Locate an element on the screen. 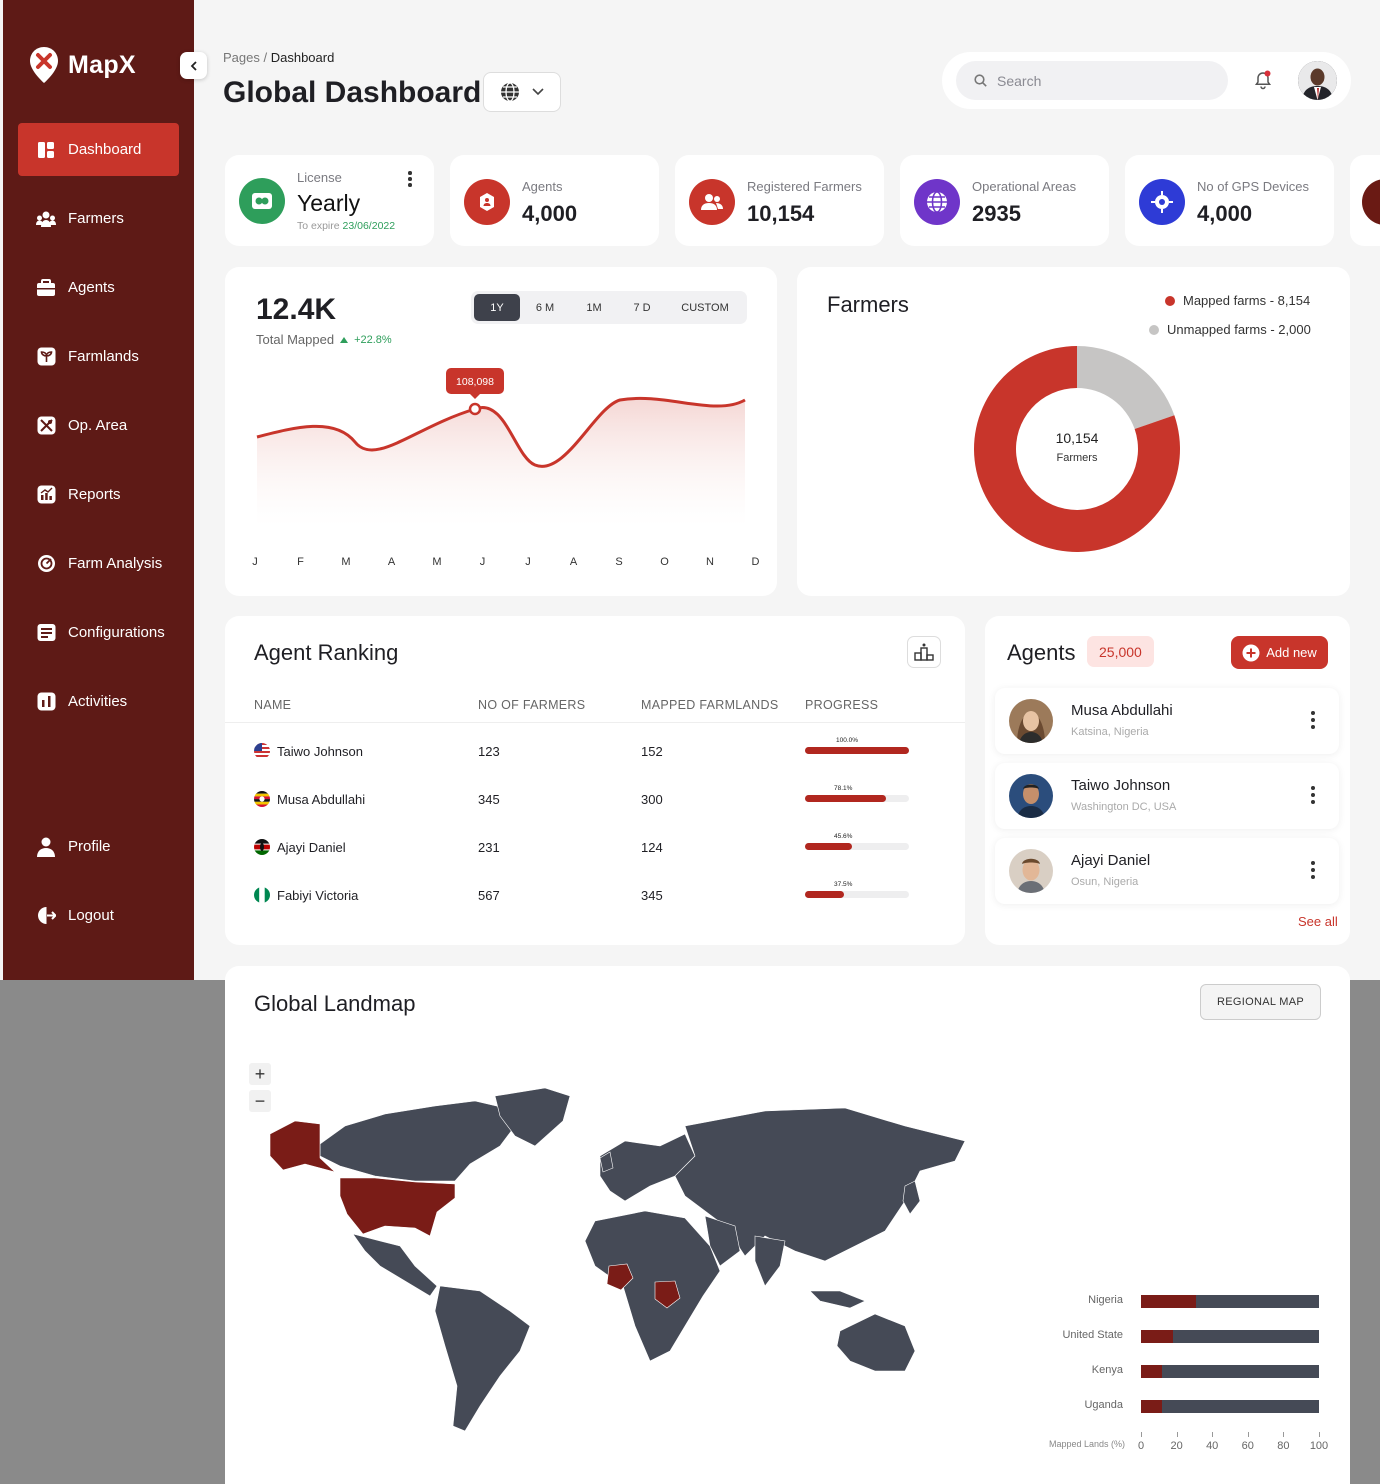 The width and height of the screenshot is (1380, 1484). mapped-count-cell: 345 is located at coordinates (652, 895).